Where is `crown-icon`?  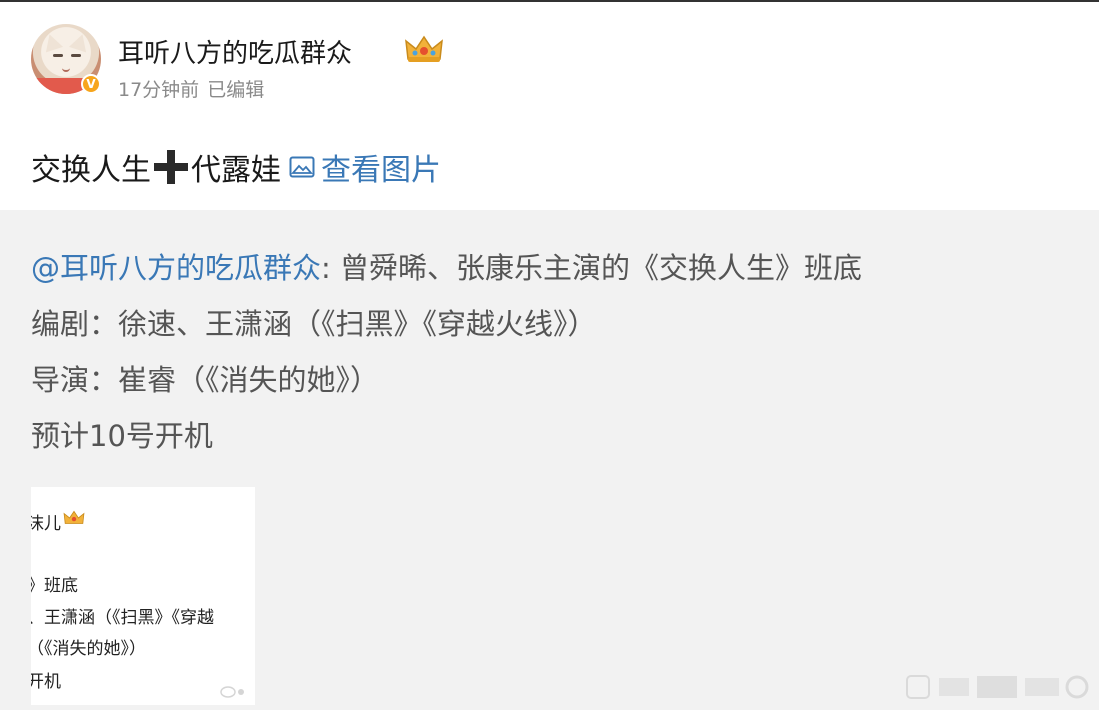 crown-icon is located at coordinates (424, 48).